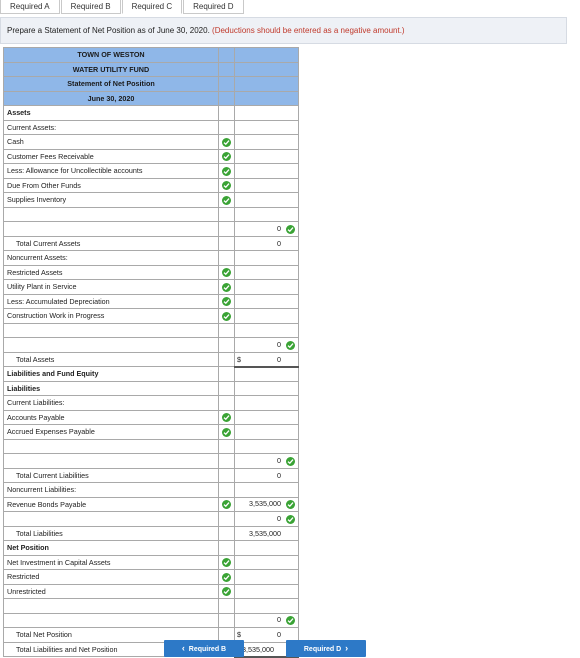 This screenshot has width=580, height=658. Describe the element at coordinates (111, 287) in the screenshot. I see `row-utility-plant: Utility Plant in Service` at that location.